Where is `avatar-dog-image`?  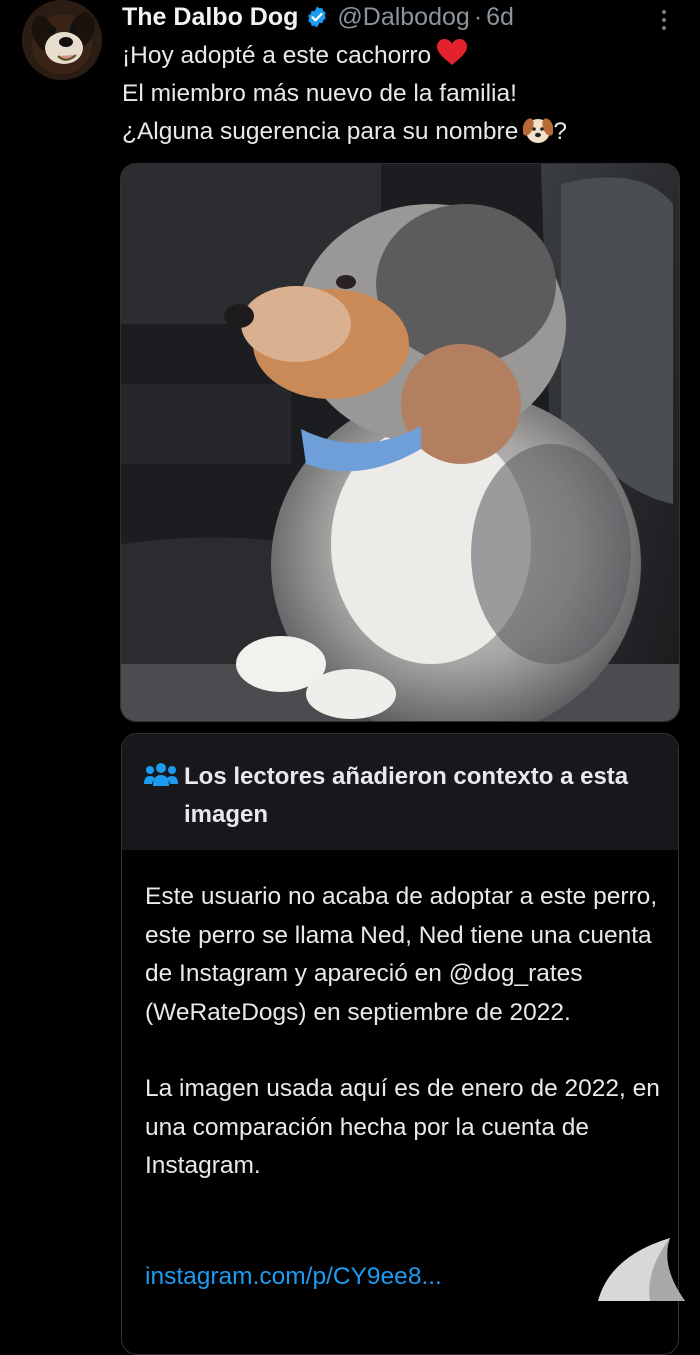 avatar-dog-image is located at coordinates (62, 40).